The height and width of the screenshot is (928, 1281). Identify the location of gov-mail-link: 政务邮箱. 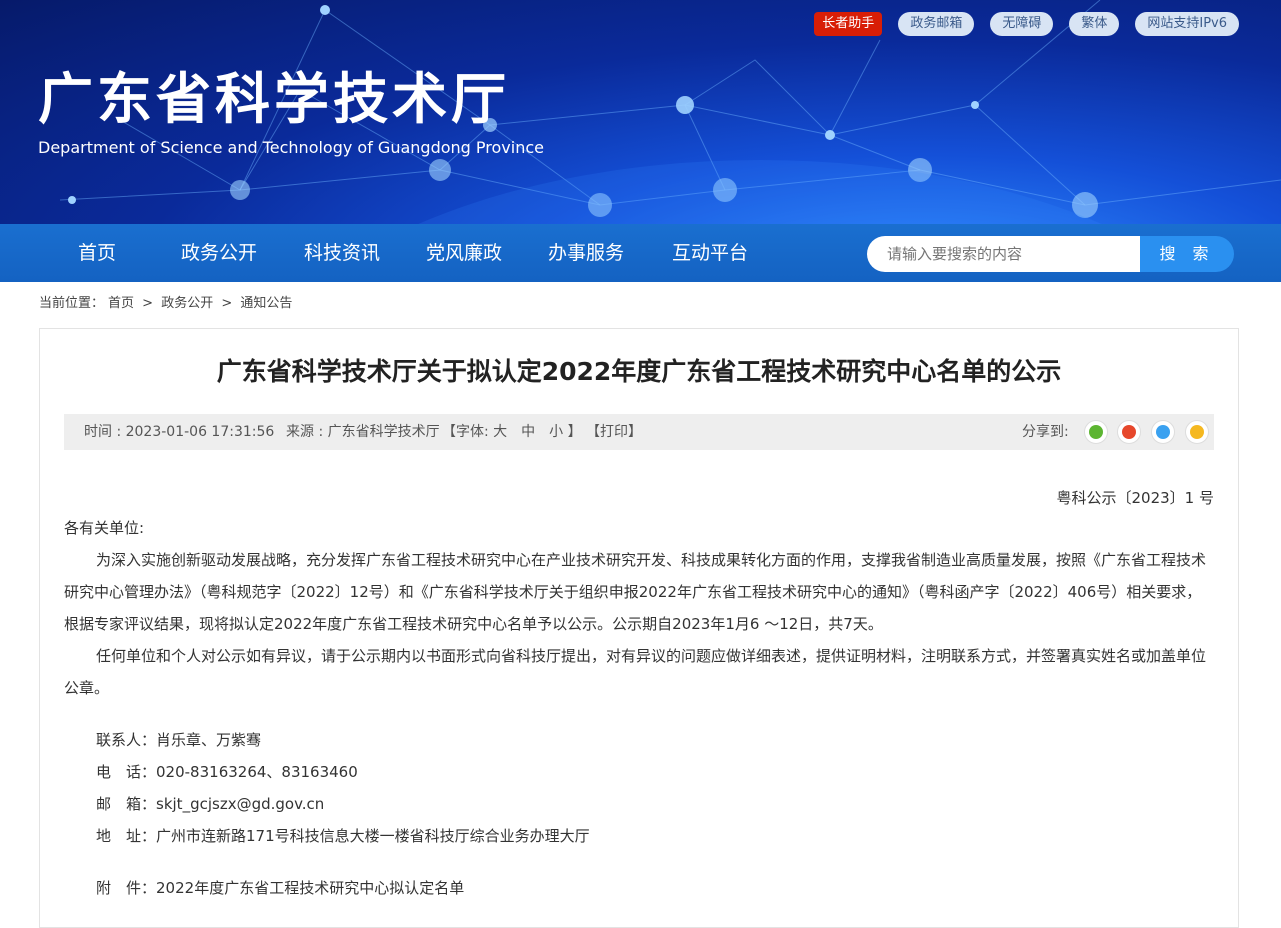
(936, 24).